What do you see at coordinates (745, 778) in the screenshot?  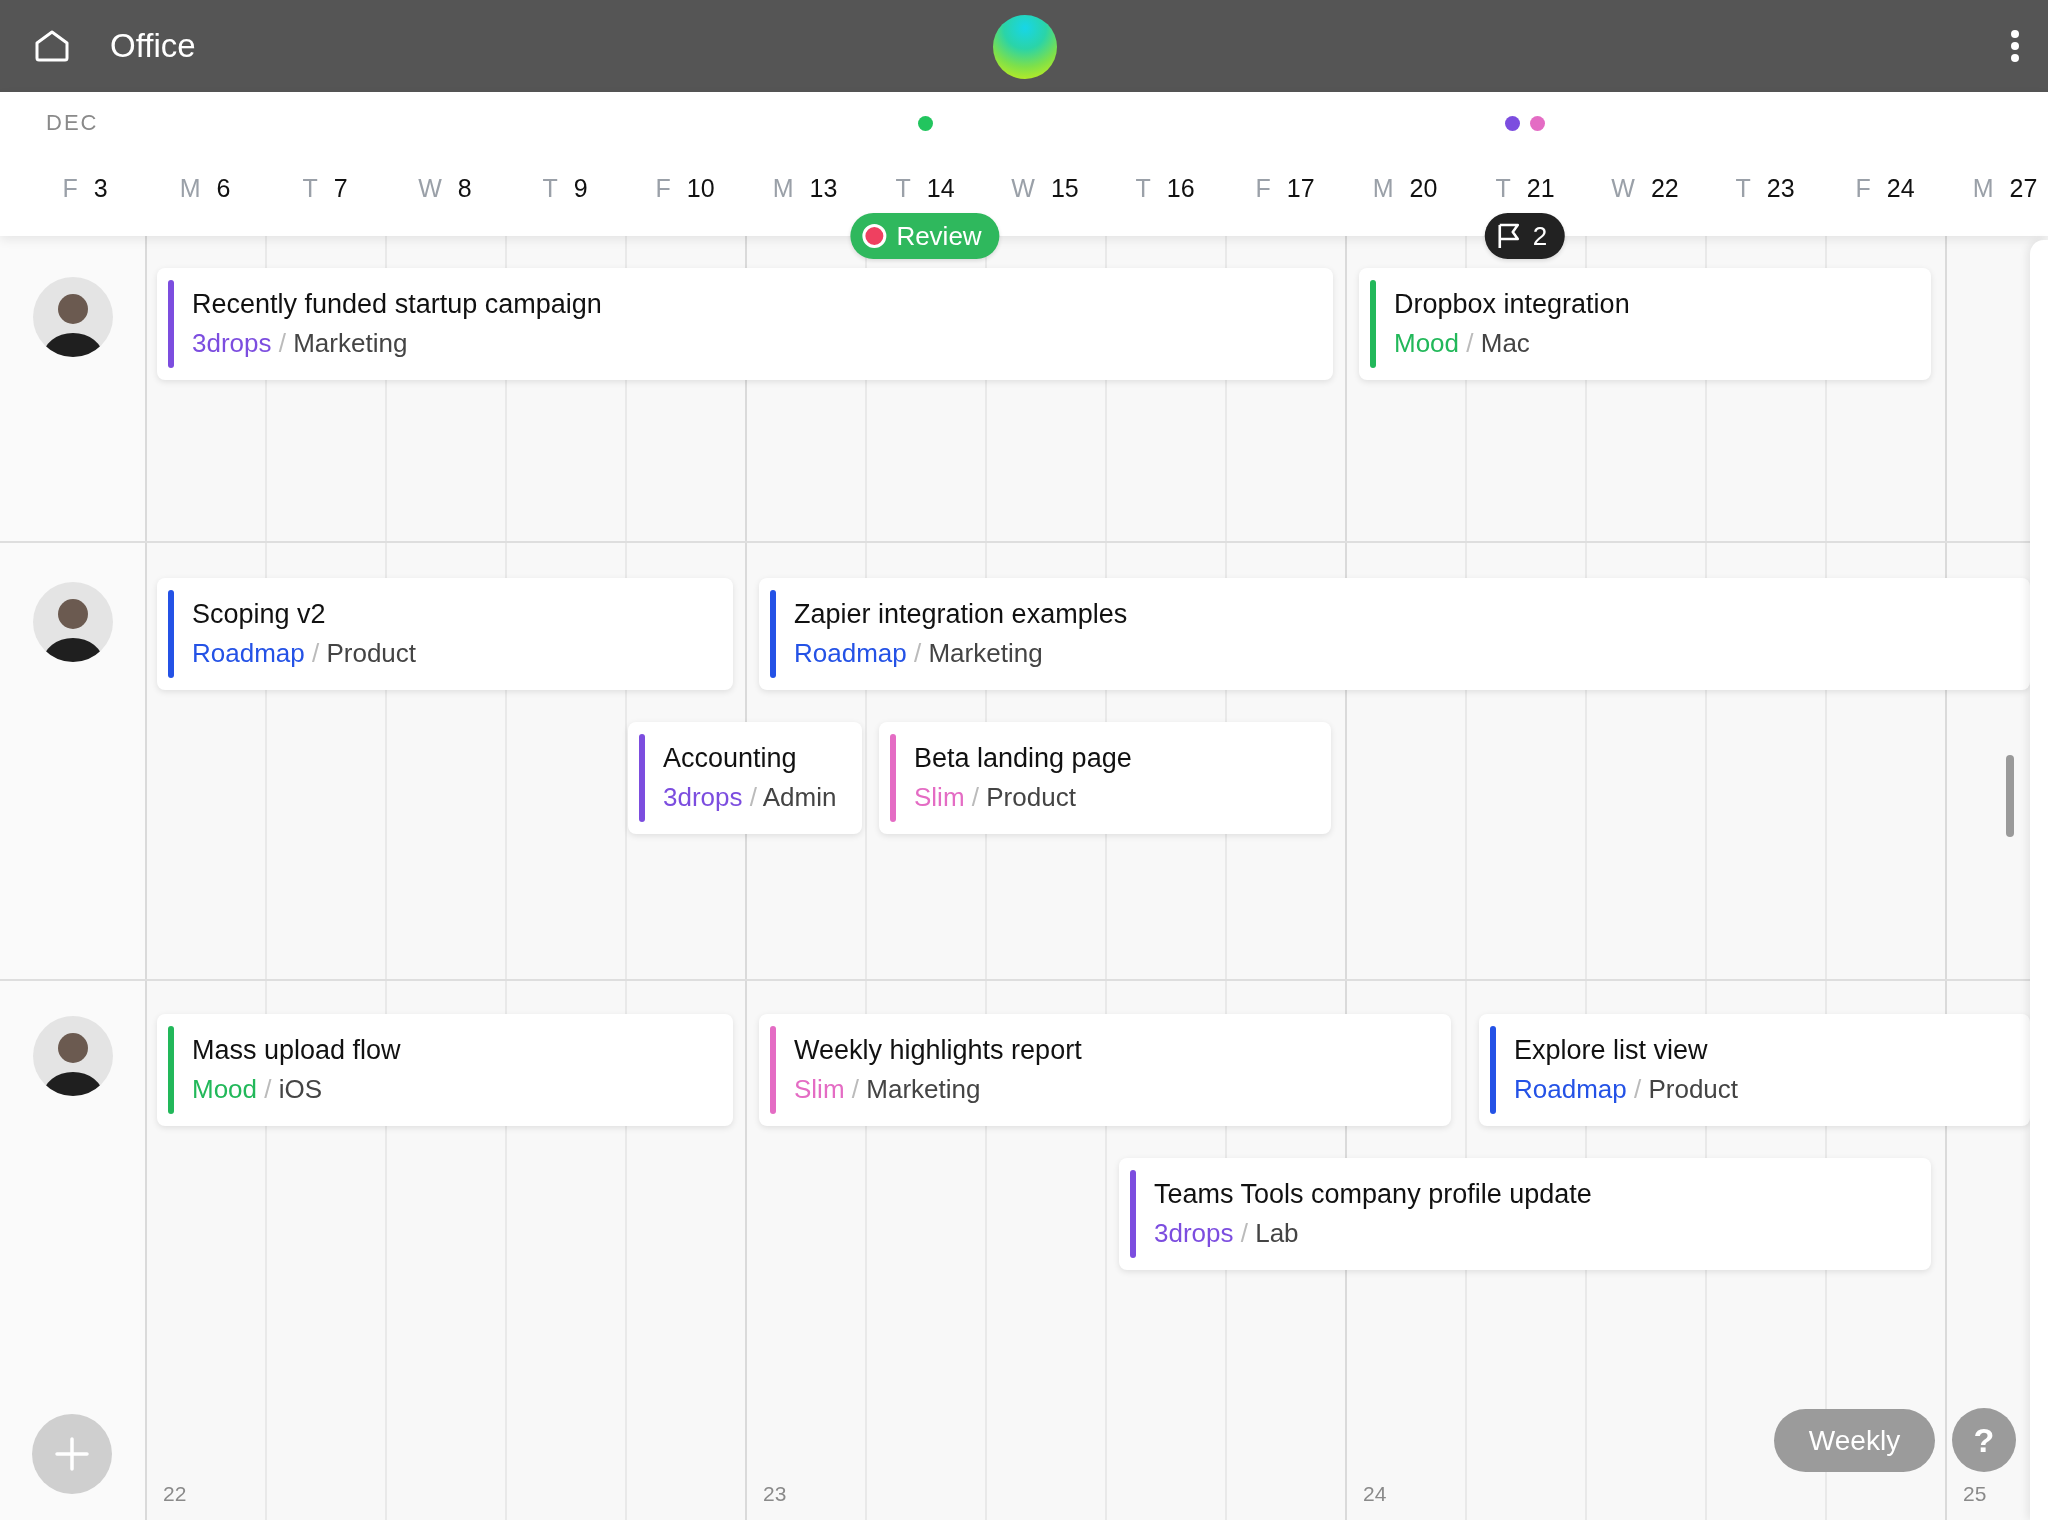 I see `task-card: Accounting 3drops / Admin` at bounding box center [745, 778].